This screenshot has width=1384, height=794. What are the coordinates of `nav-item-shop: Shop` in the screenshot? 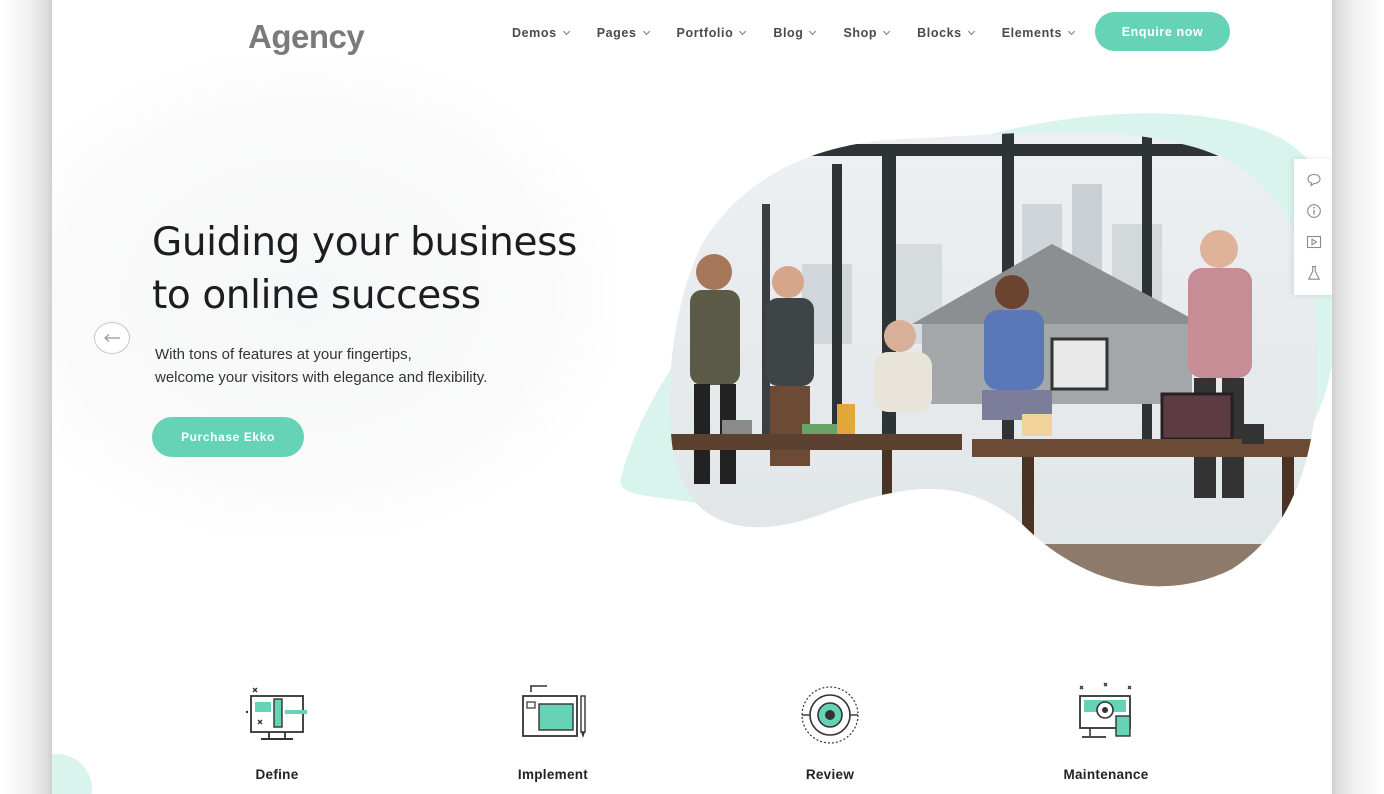 It's located at (867, 33).